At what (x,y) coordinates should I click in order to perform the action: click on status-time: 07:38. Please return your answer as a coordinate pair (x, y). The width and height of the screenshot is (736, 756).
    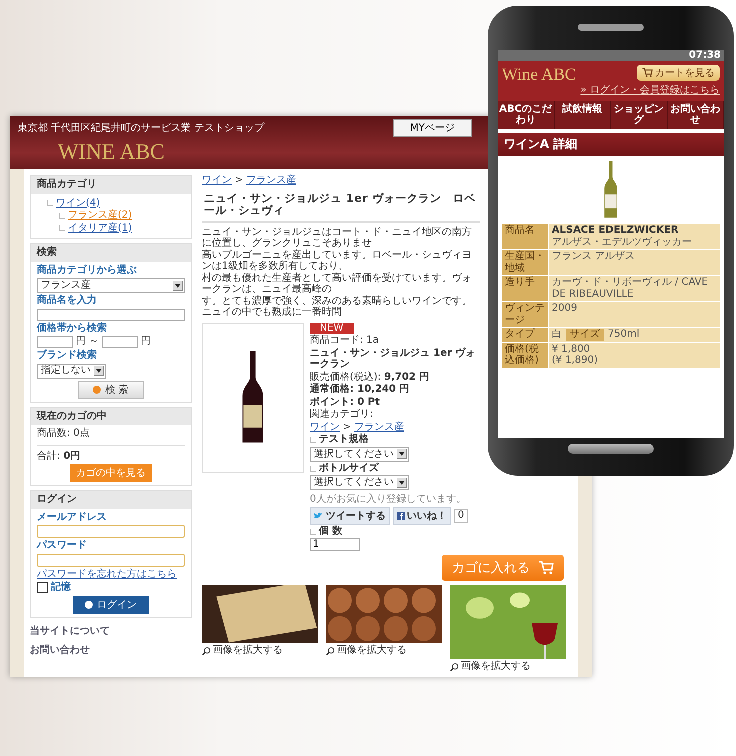
    Looking at the image, I should click on (611, 55).